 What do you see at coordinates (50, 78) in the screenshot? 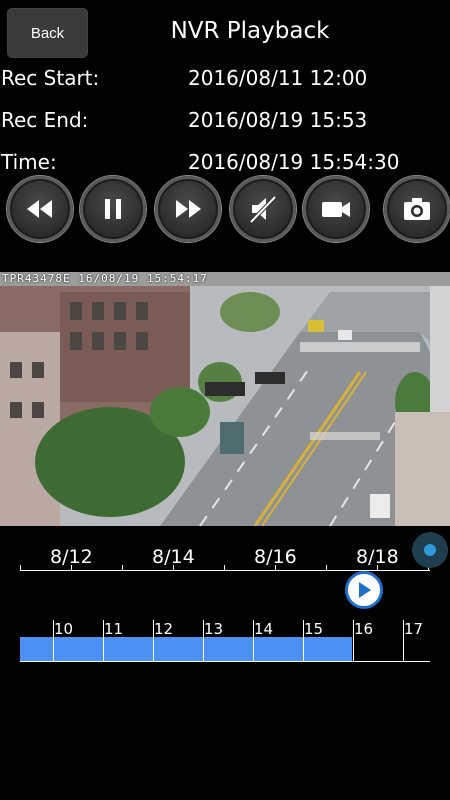
I see `rec-start-label: Rec Start:` at bounding box center [50, 78].